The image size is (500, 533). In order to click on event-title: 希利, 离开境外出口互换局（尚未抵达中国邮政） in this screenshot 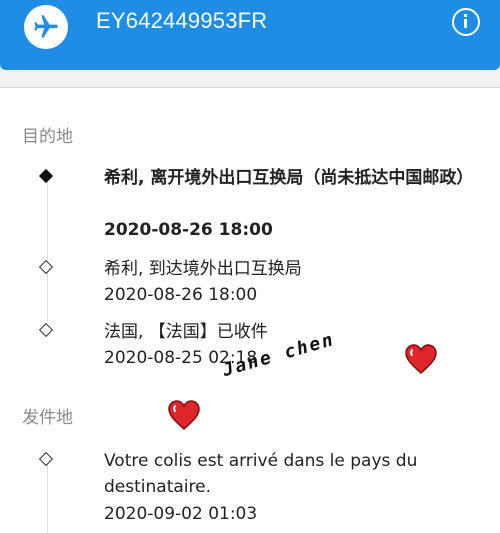, I will do `click(289, 178)`.